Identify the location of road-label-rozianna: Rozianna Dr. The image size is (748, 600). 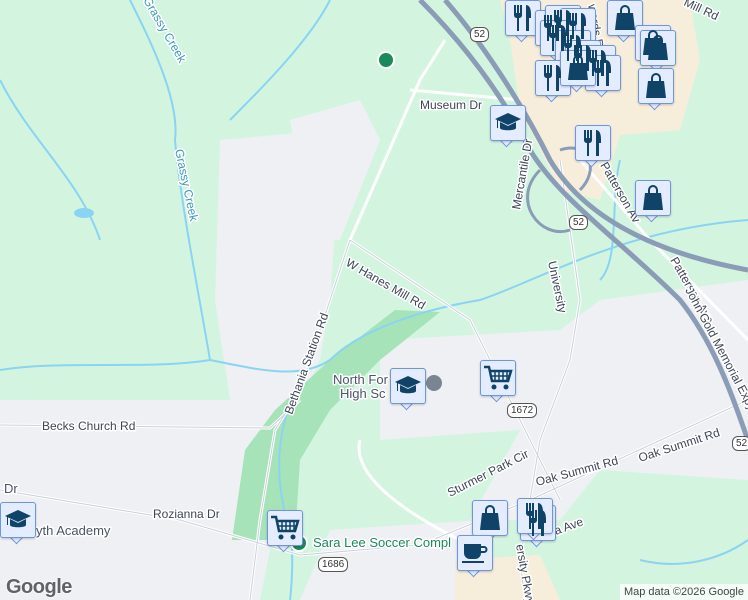
(186, 514).